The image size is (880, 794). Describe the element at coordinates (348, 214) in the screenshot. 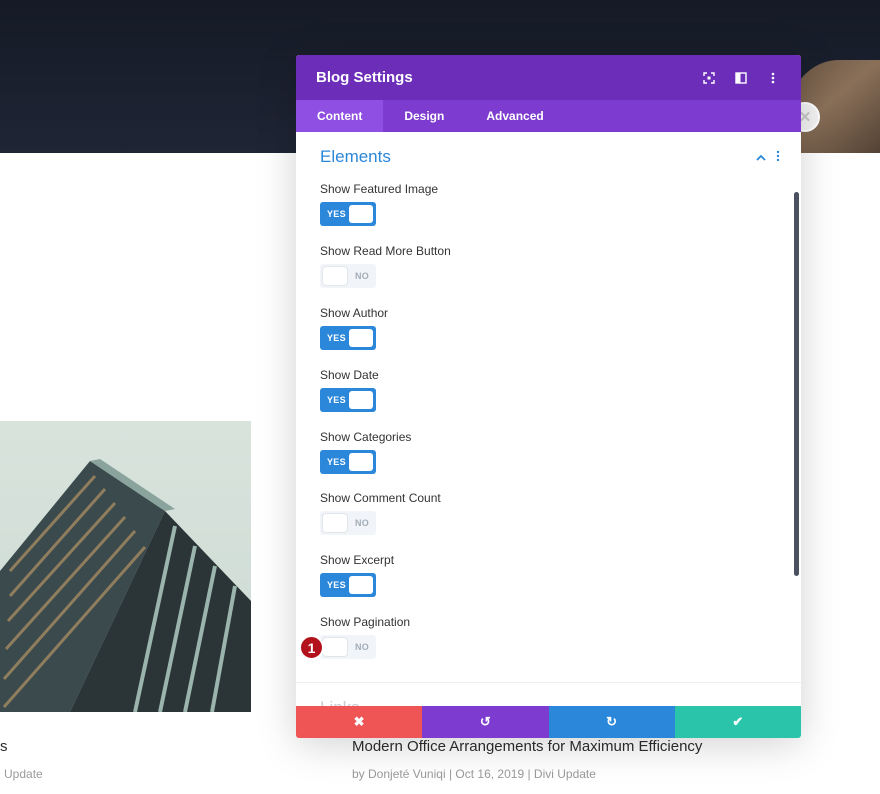

I see `toggle-show-featured-image: YES` at that location.